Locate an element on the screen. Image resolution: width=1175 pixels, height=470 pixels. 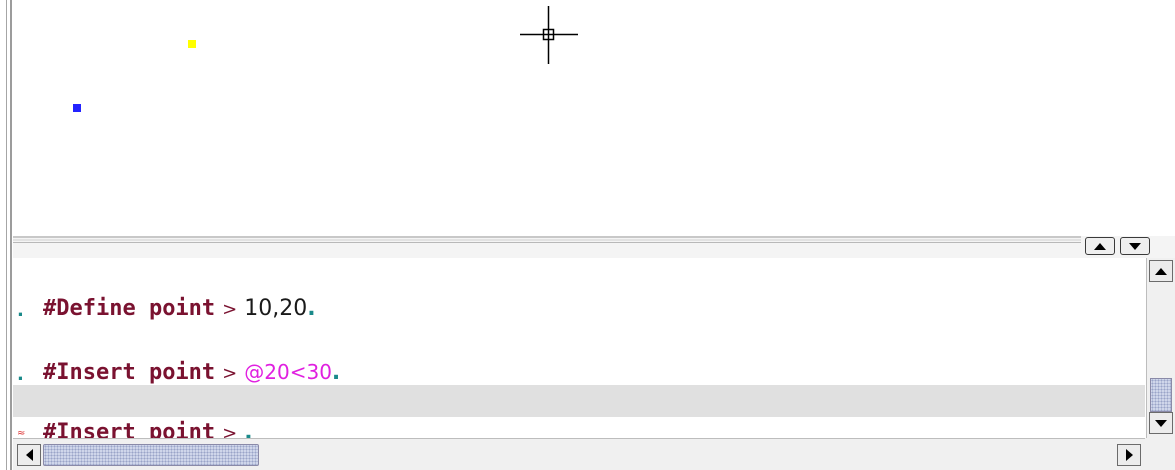
expand-history-button is located at coordinates (1100, 246).